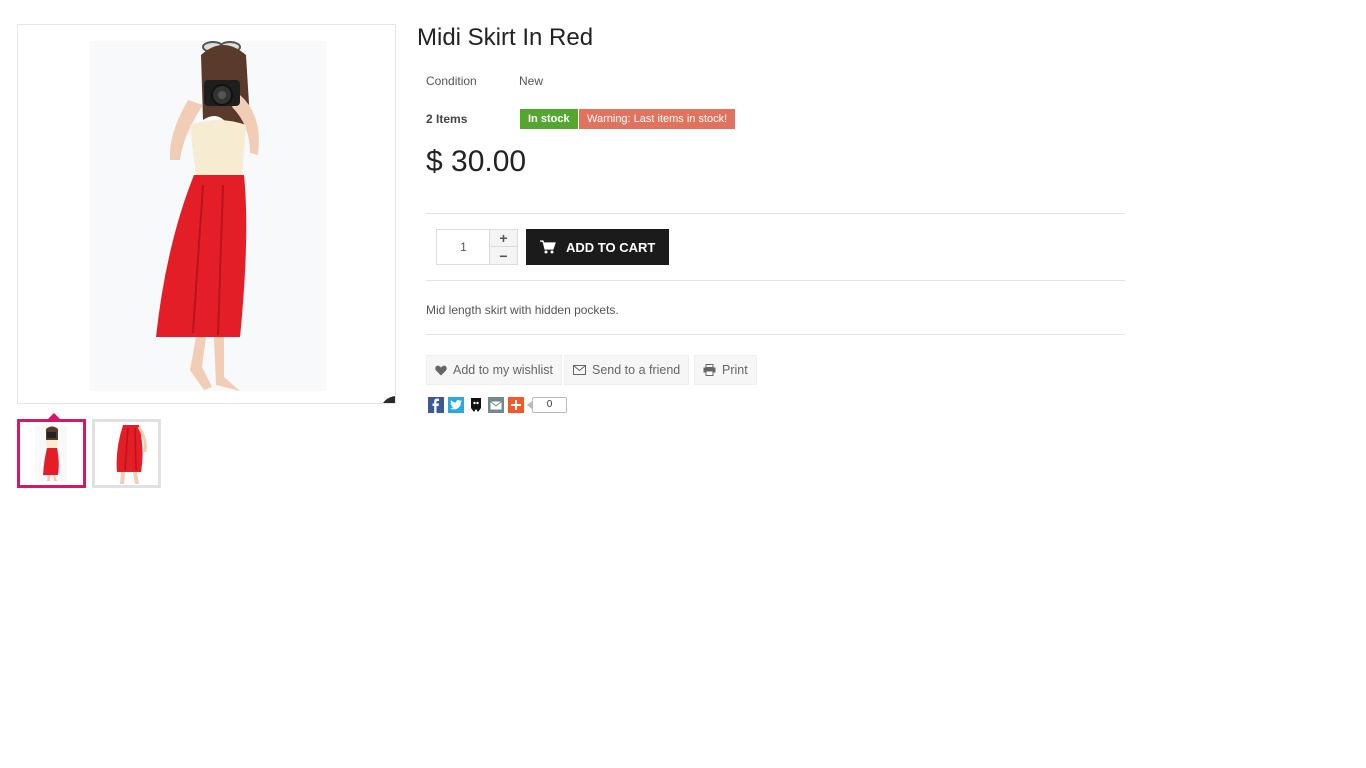 This screenshot has height=768, width=1366. What do you see at coordinates (476, 161) in the screenshot?
I see `product-price: $ 30.00` at bounding box center [476, 161].